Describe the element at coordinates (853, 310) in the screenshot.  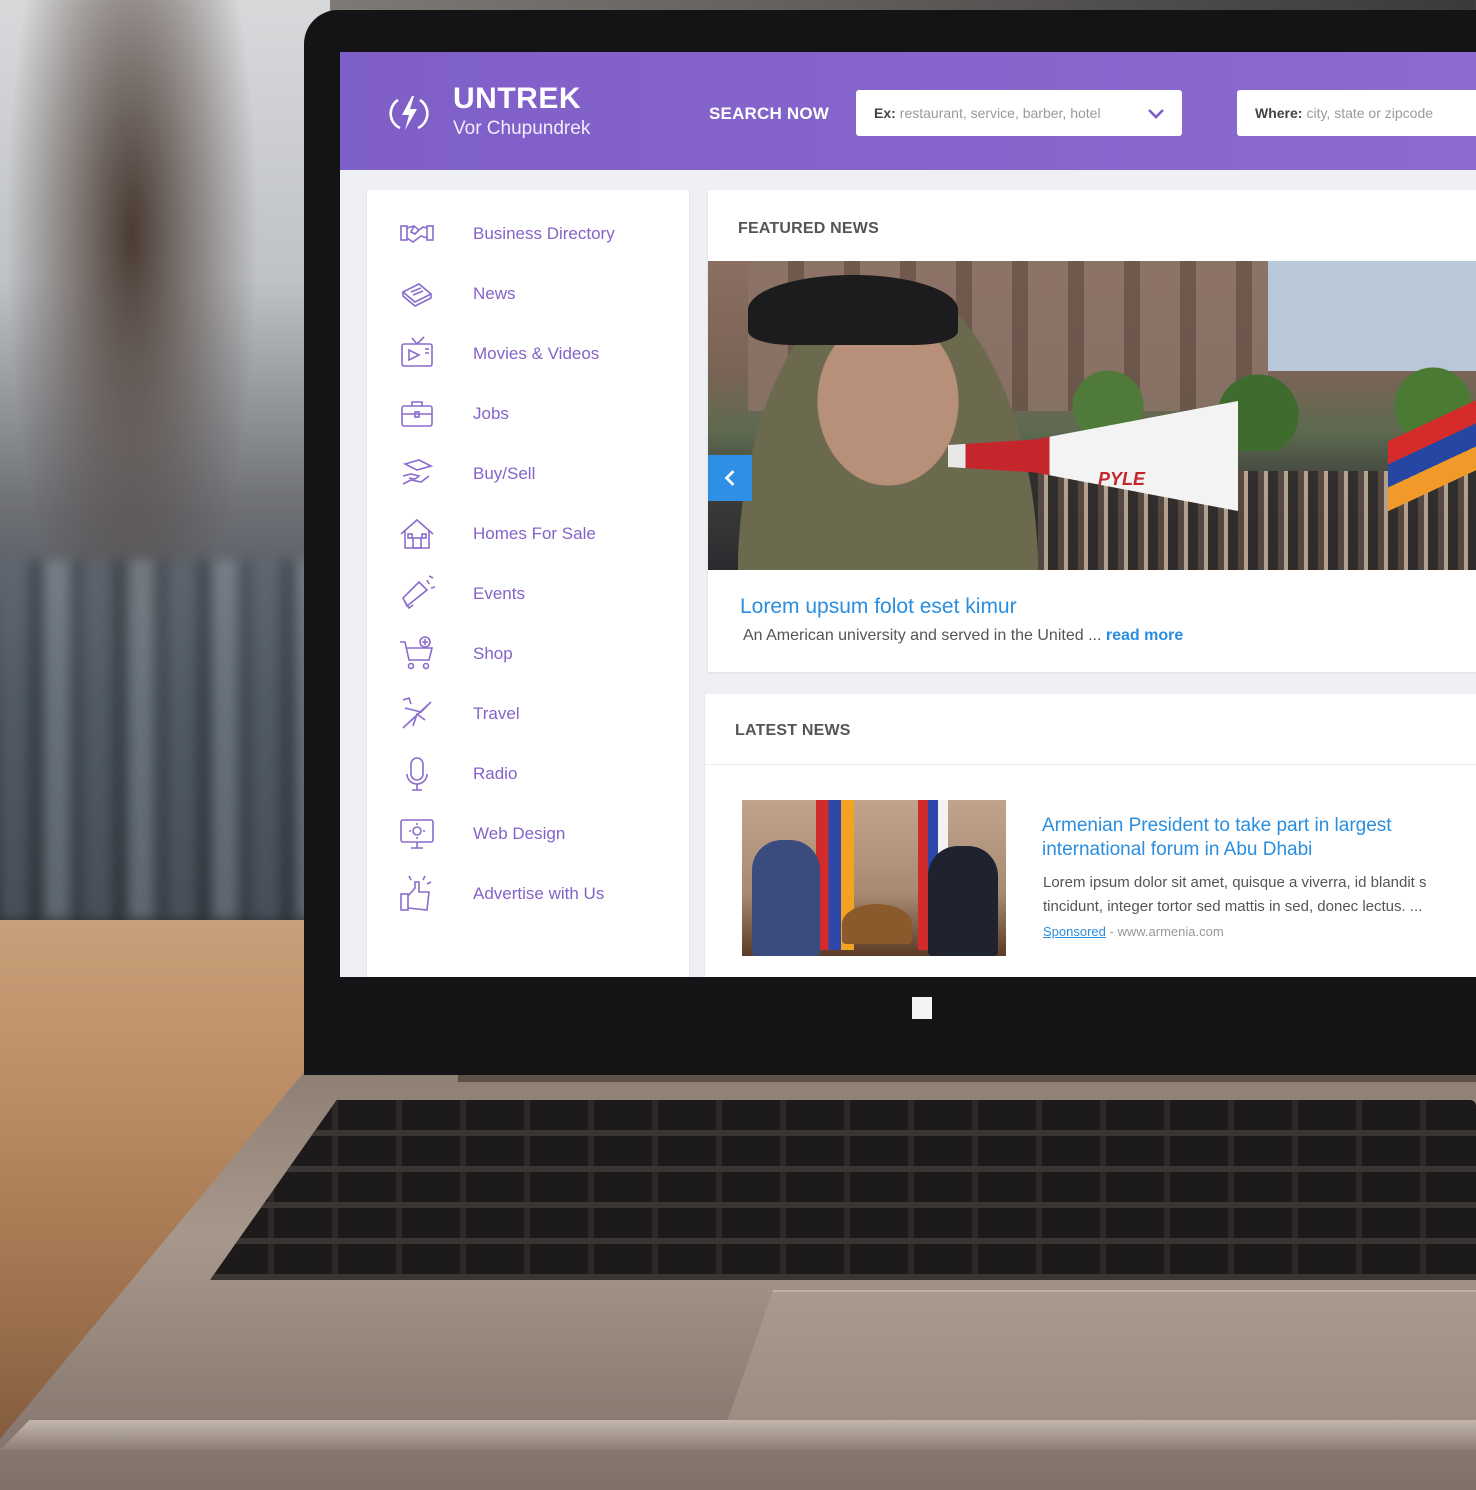
I see `hero-cap` at that location.